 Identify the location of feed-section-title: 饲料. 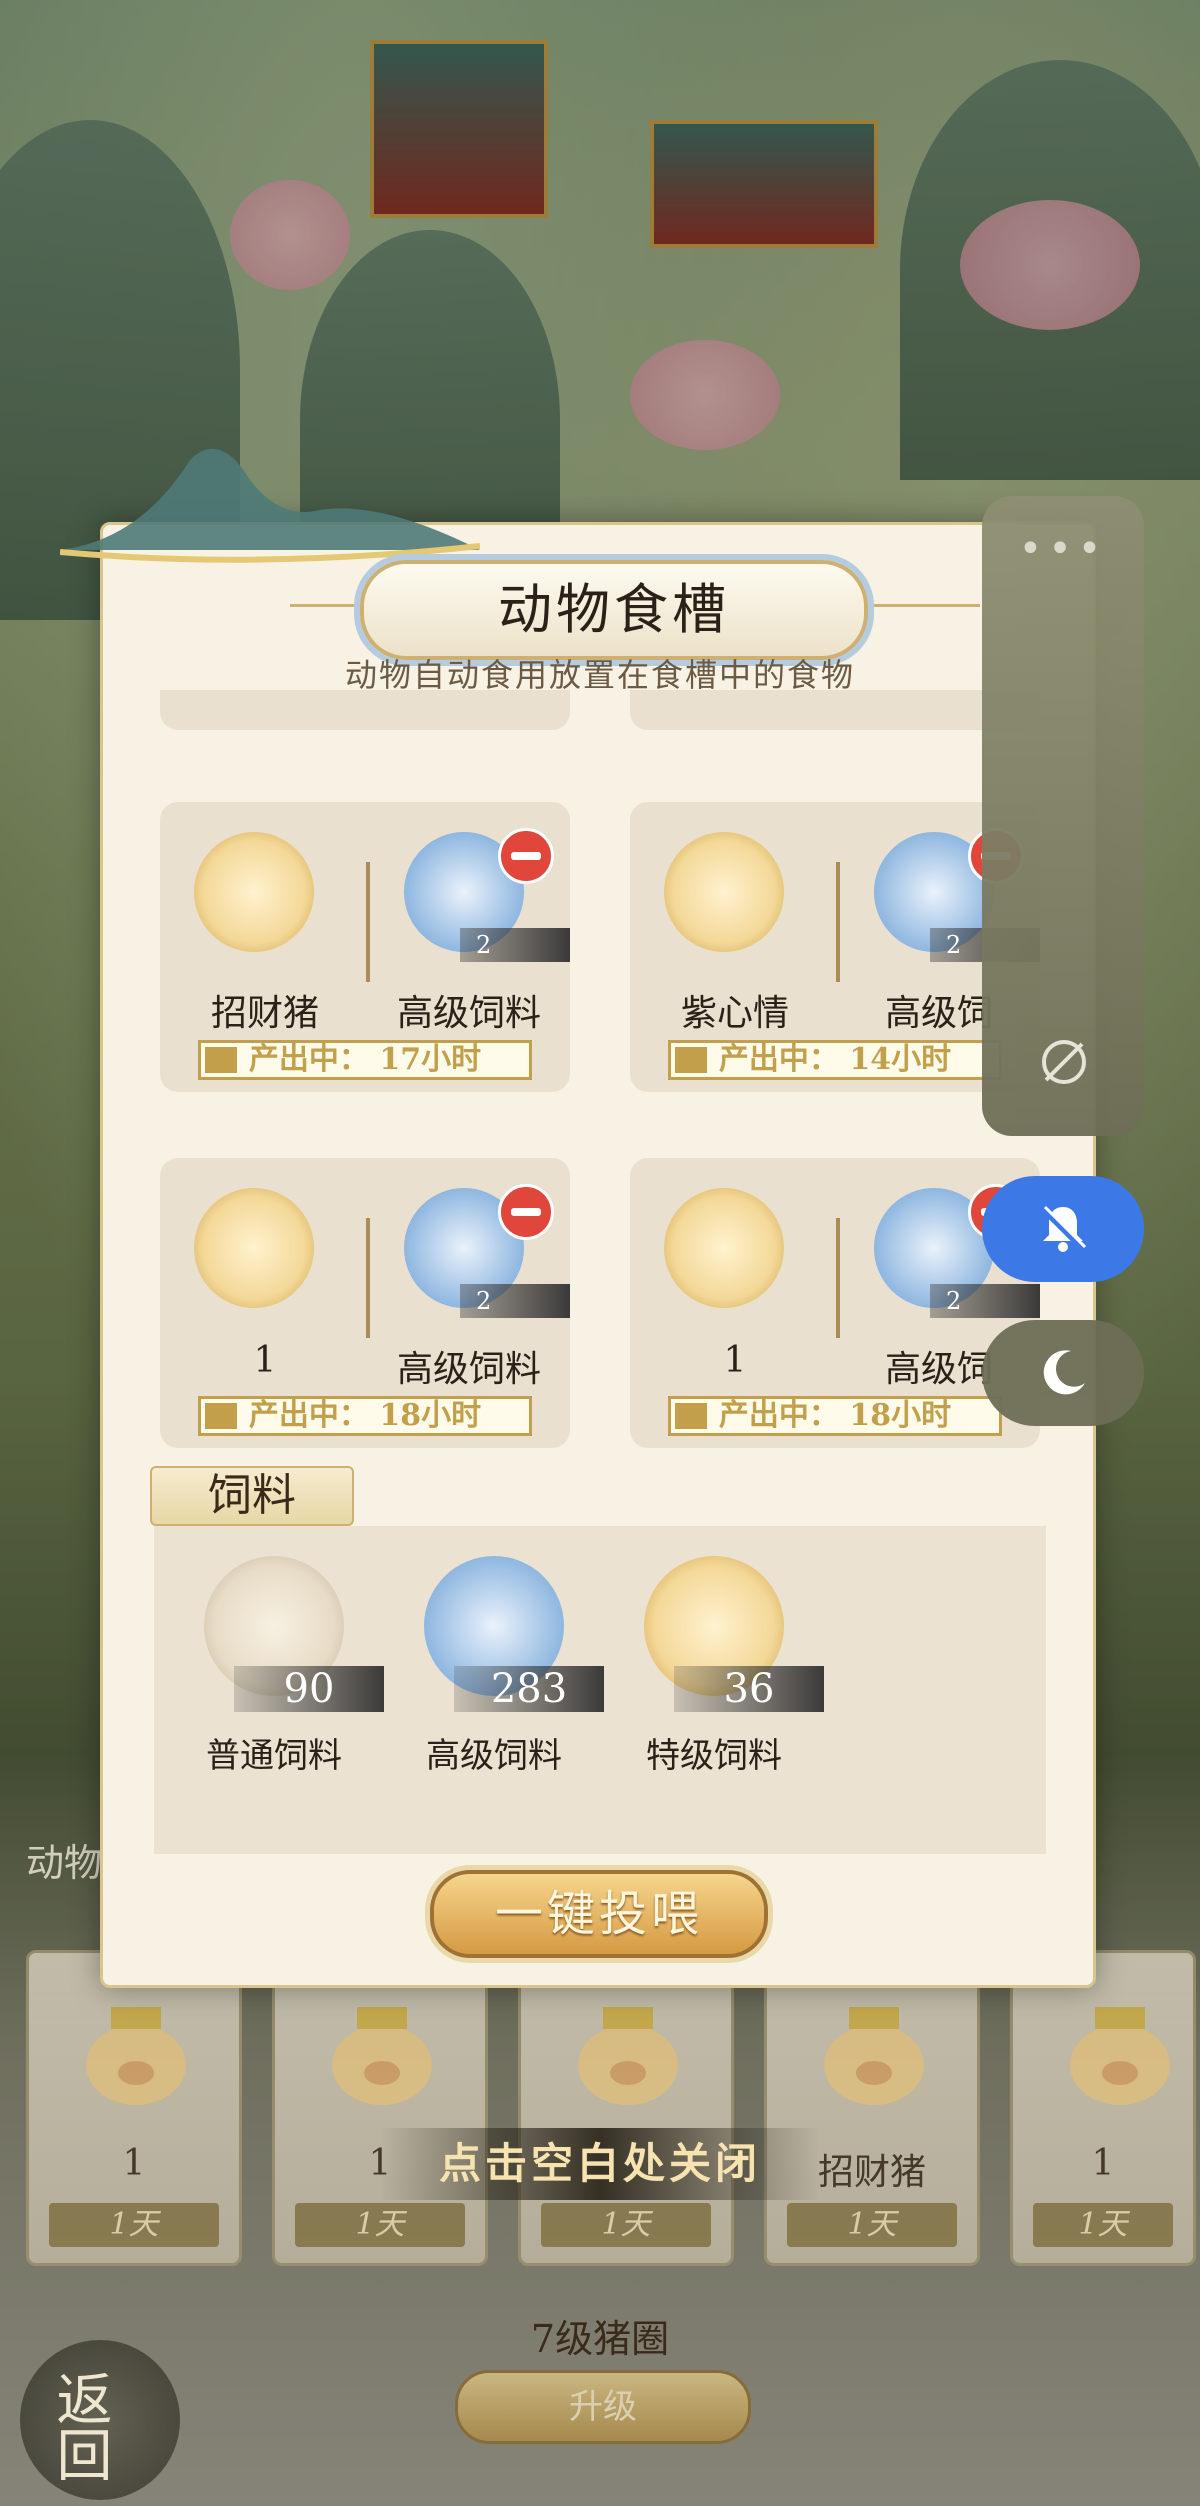
(252, 1495).